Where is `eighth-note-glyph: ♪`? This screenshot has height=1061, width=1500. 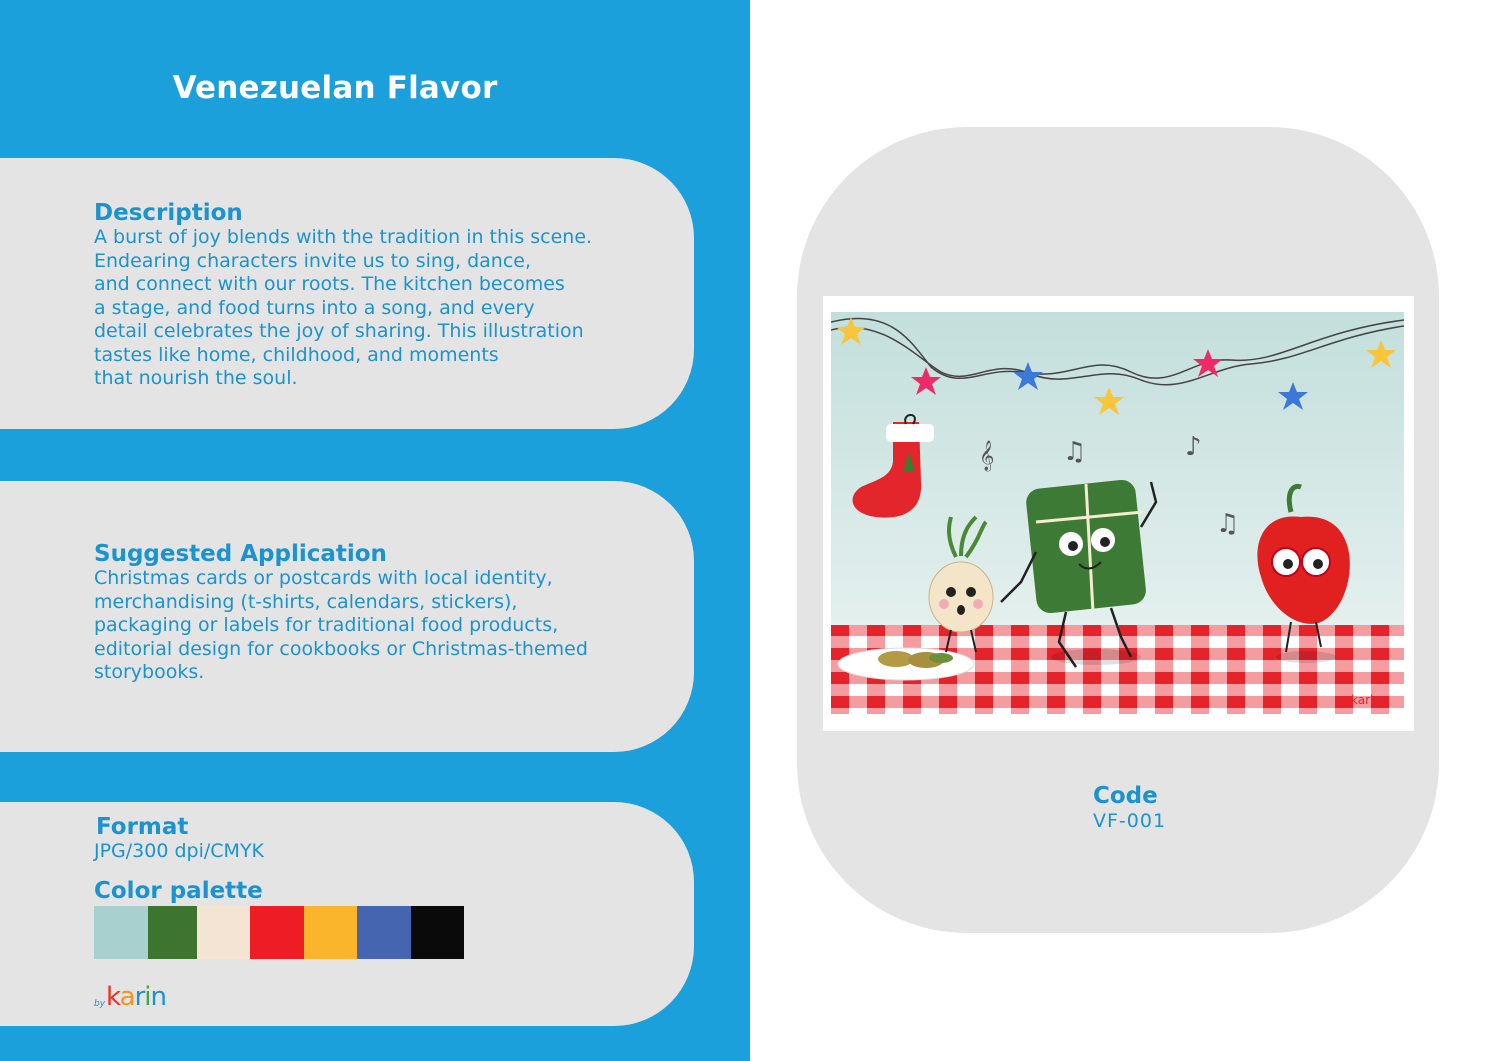
eighth-note-glyph: ♪ is located at coordinates (1193, 447).